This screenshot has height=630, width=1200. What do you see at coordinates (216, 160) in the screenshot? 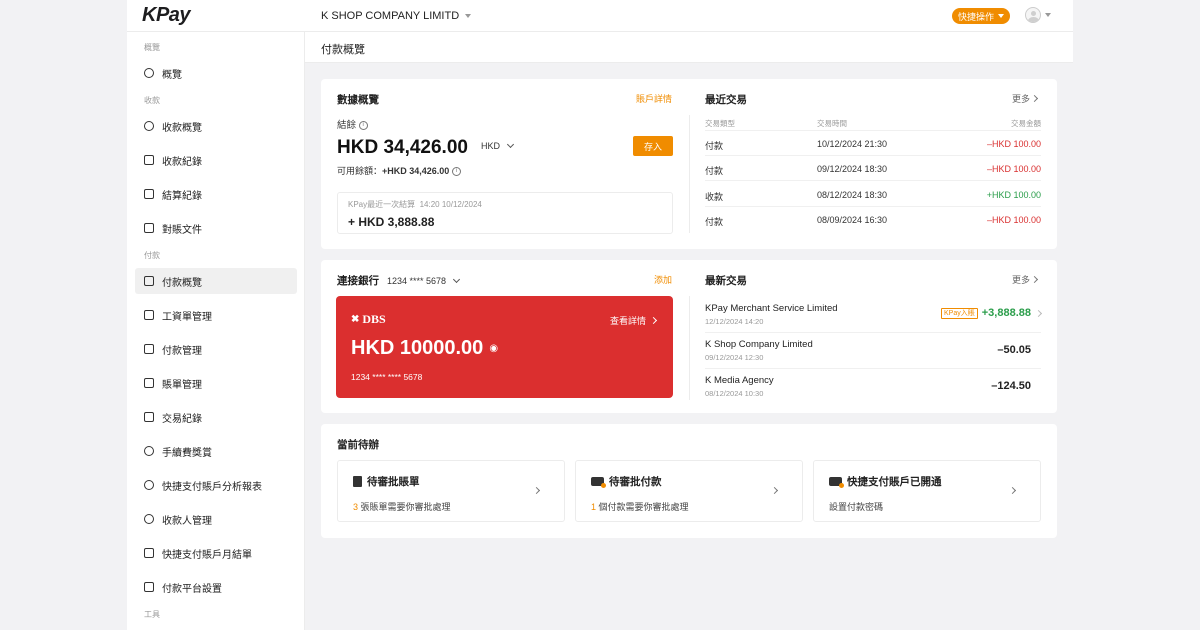
I see `sidebar-item-collect-records: 收款紀錄` at bounding box center [216, 160].